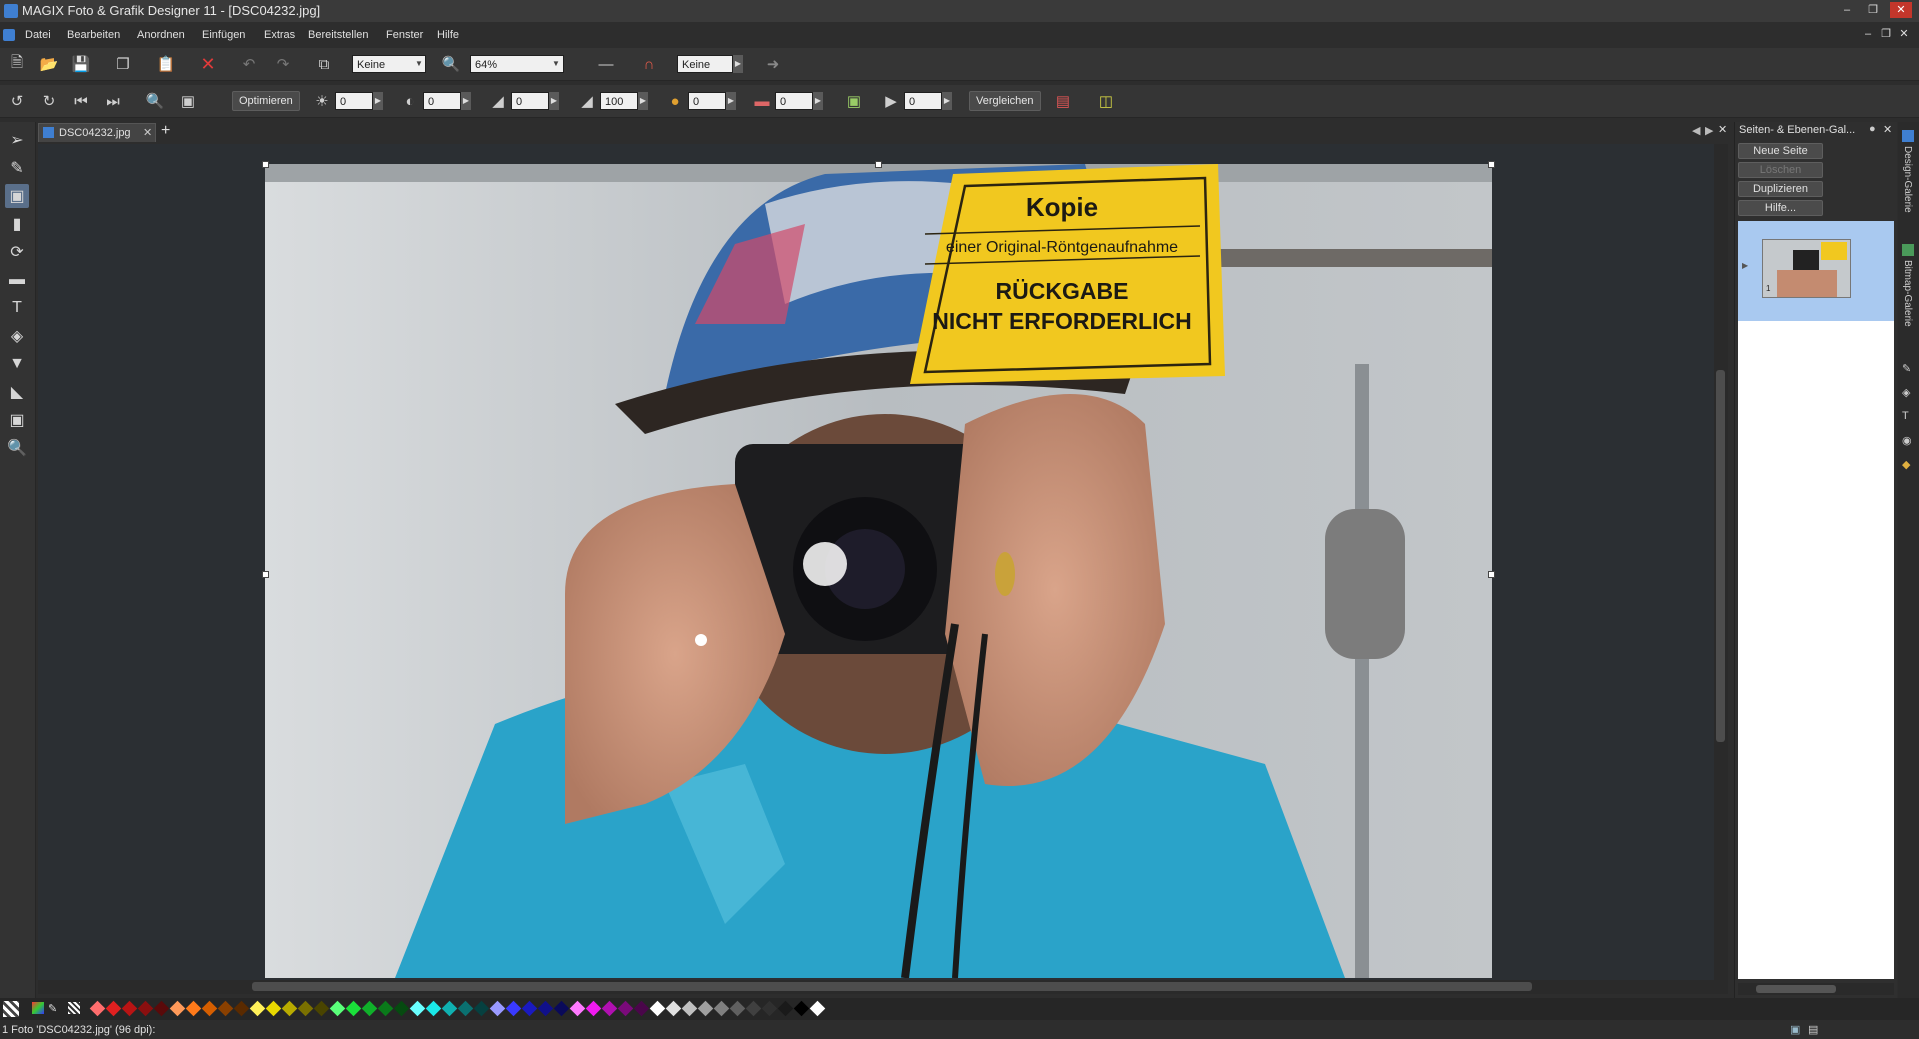  What do you see at coordinates (324, 64) in the screenshot?
I see `bring-to-front-icon: ⧉` at bounding box center [324, 64].